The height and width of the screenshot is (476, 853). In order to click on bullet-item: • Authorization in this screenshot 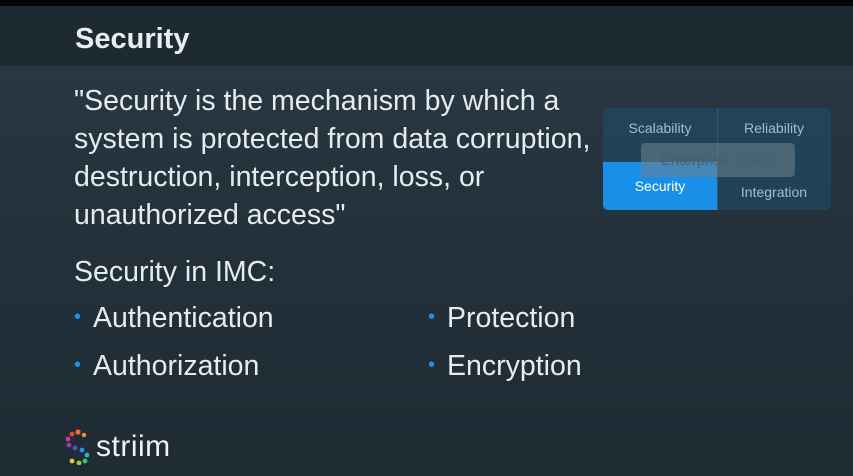, I will do `click(166, 366)`.